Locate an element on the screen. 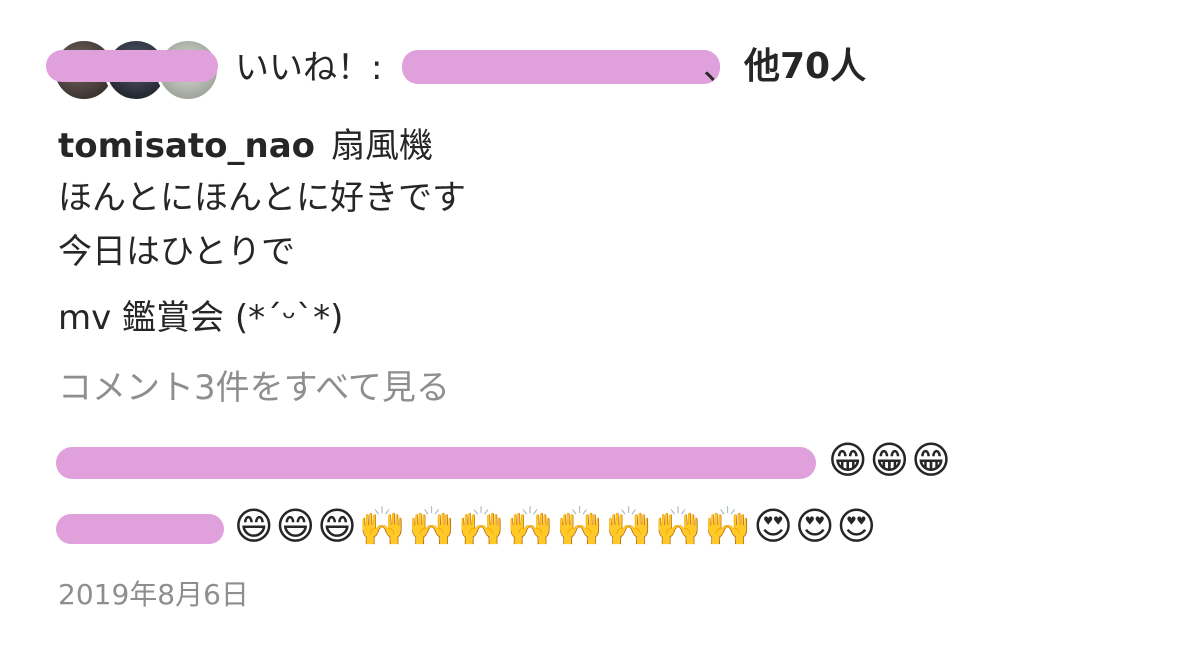 Image resolution: width=1200 pixels, height=663 pixels. caption-username: tomisato_nao is located at coordinates (186, 146).